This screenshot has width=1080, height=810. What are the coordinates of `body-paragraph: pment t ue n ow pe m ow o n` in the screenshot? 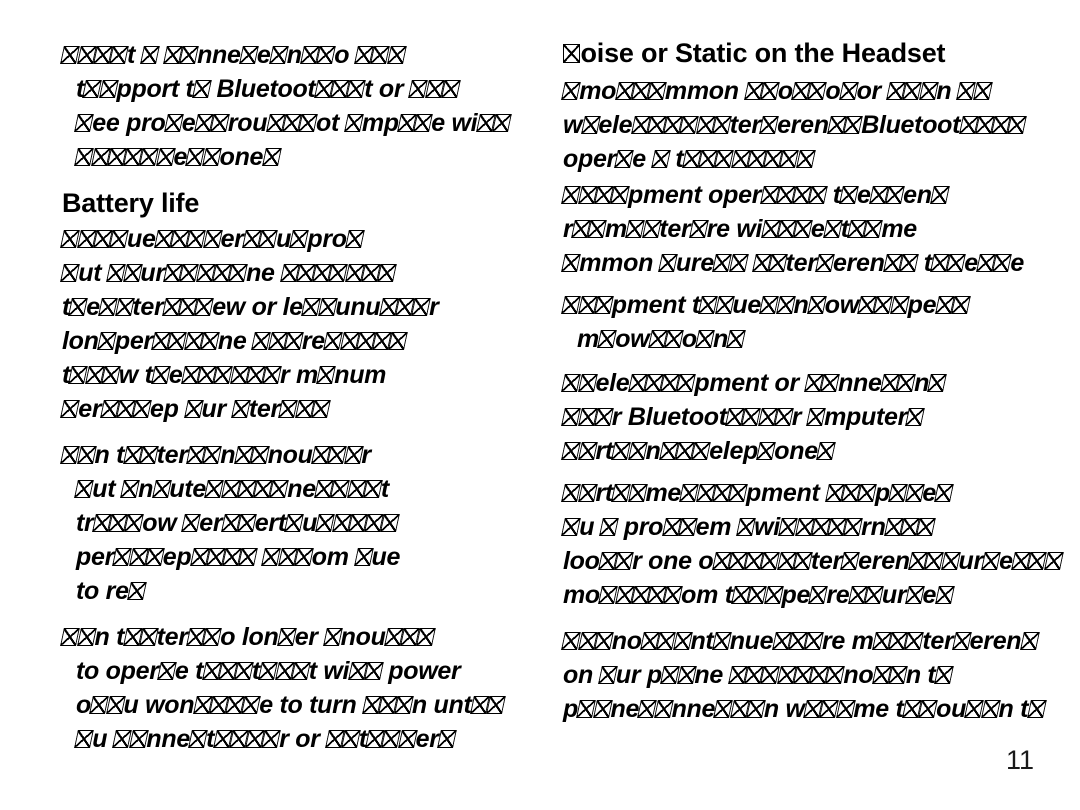 It's located at (773, 322).